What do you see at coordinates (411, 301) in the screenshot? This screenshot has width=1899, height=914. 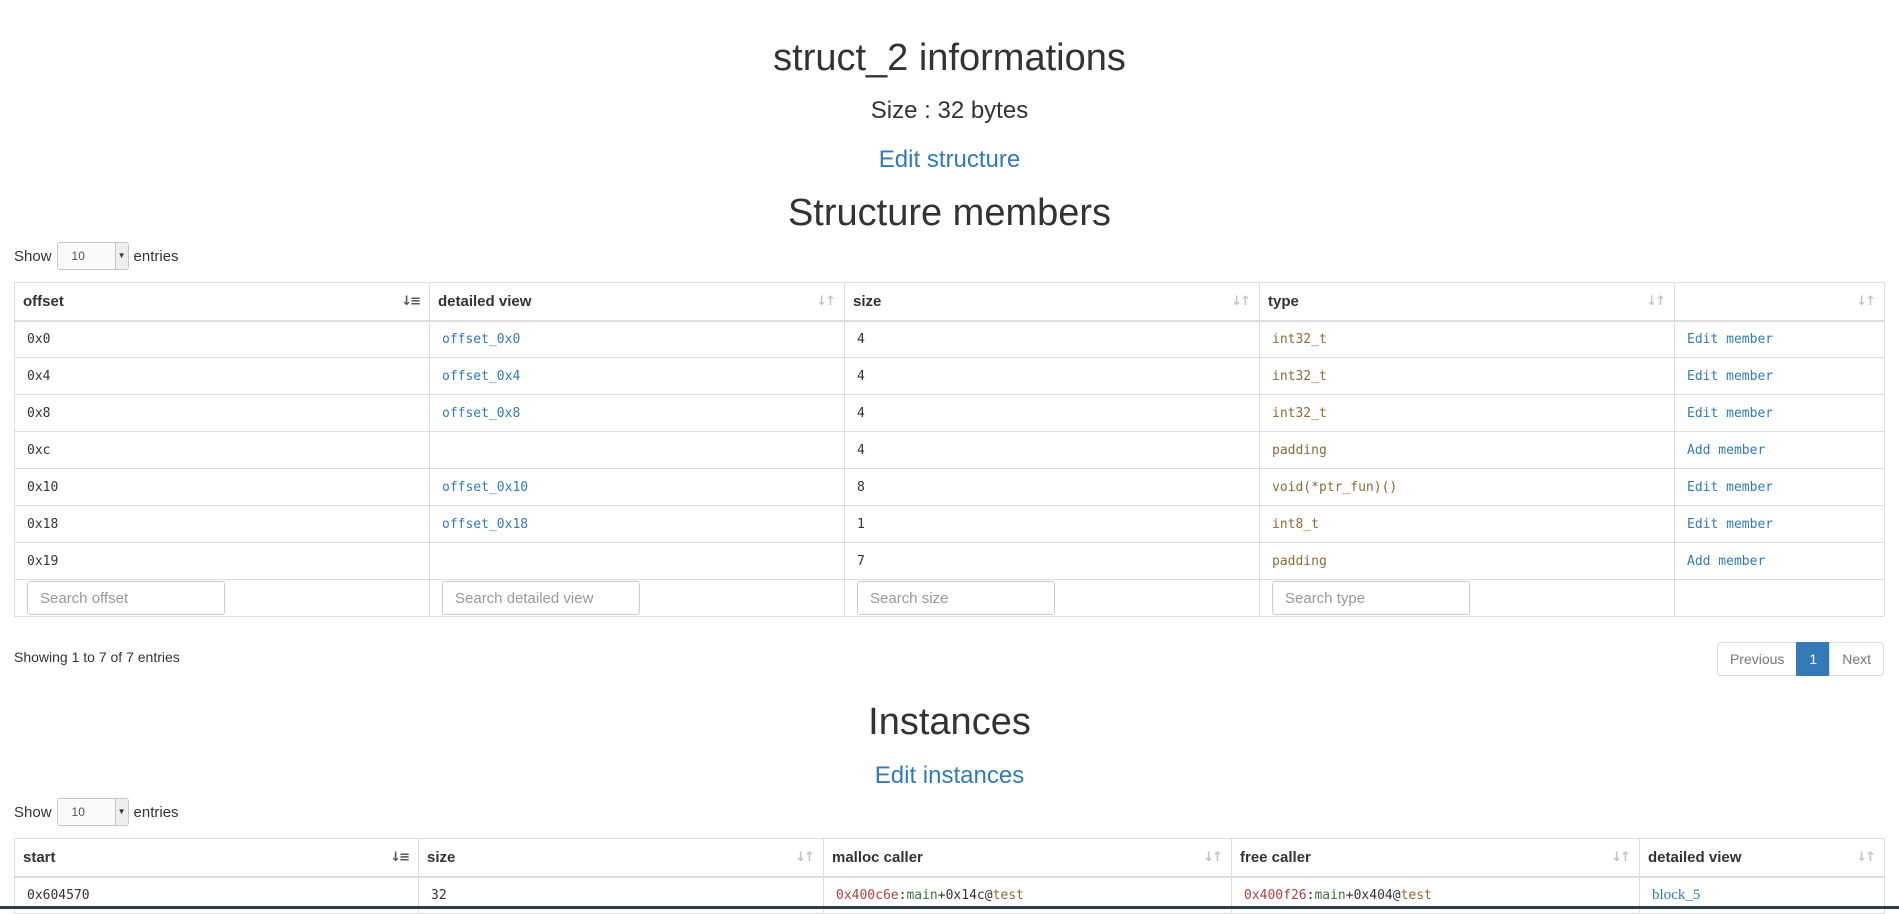 I see `sort-amount-asc-icon: ↓≡` at bounding box center [411, 301].